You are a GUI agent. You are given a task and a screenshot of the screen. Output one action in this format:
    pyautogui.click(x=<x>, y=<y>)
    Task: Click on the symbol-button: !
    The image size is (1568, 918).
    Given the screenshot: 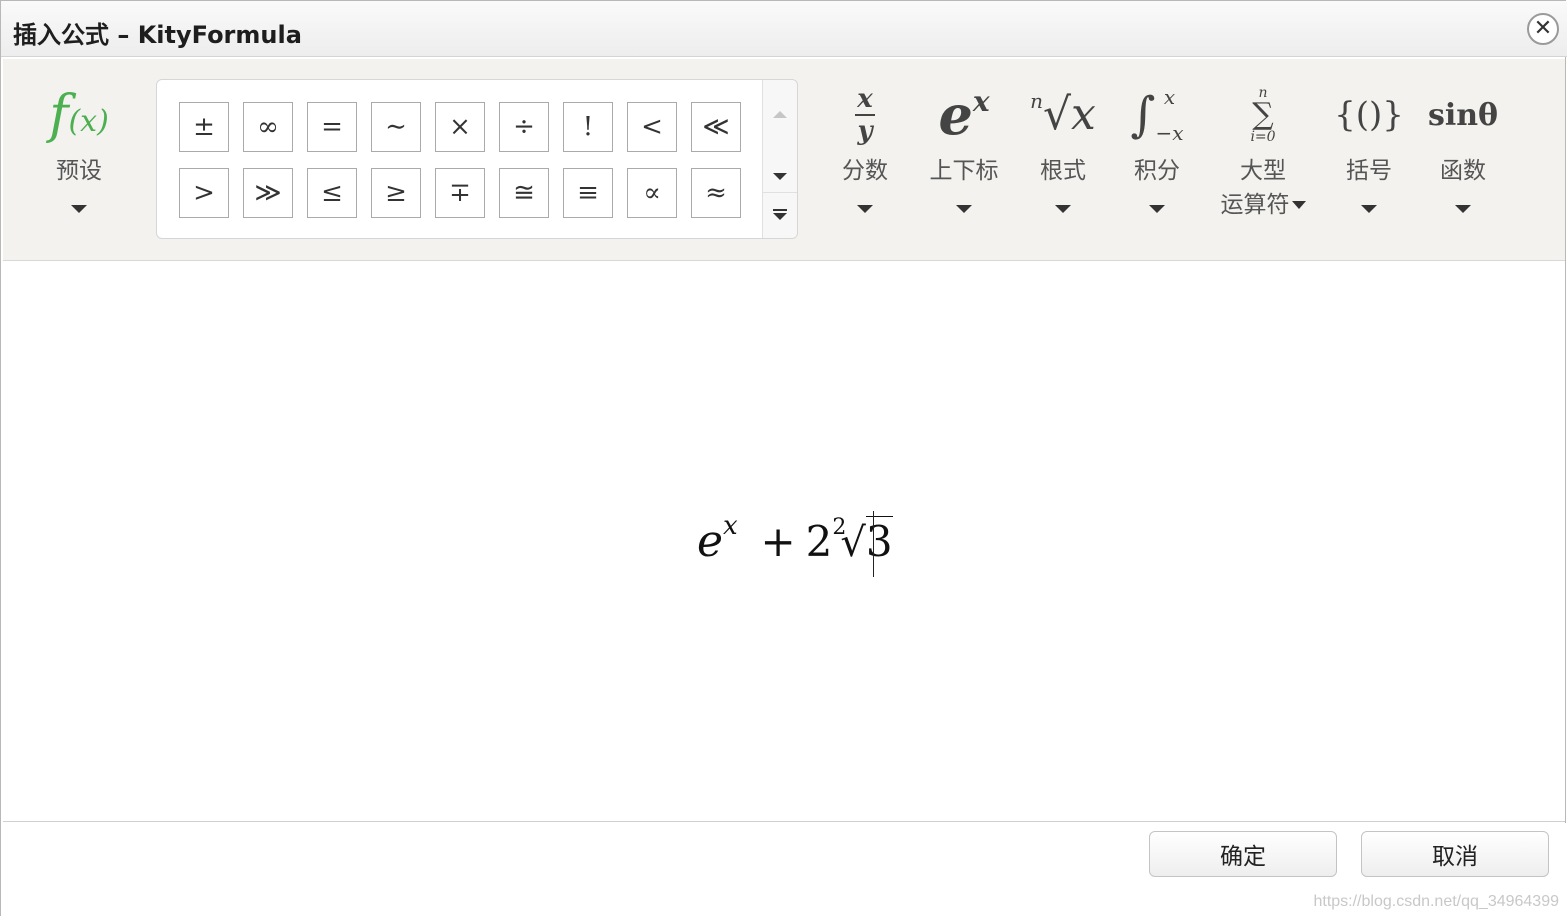 What is the action you would take?
    pyautogui.click(x=588, y=127)
    